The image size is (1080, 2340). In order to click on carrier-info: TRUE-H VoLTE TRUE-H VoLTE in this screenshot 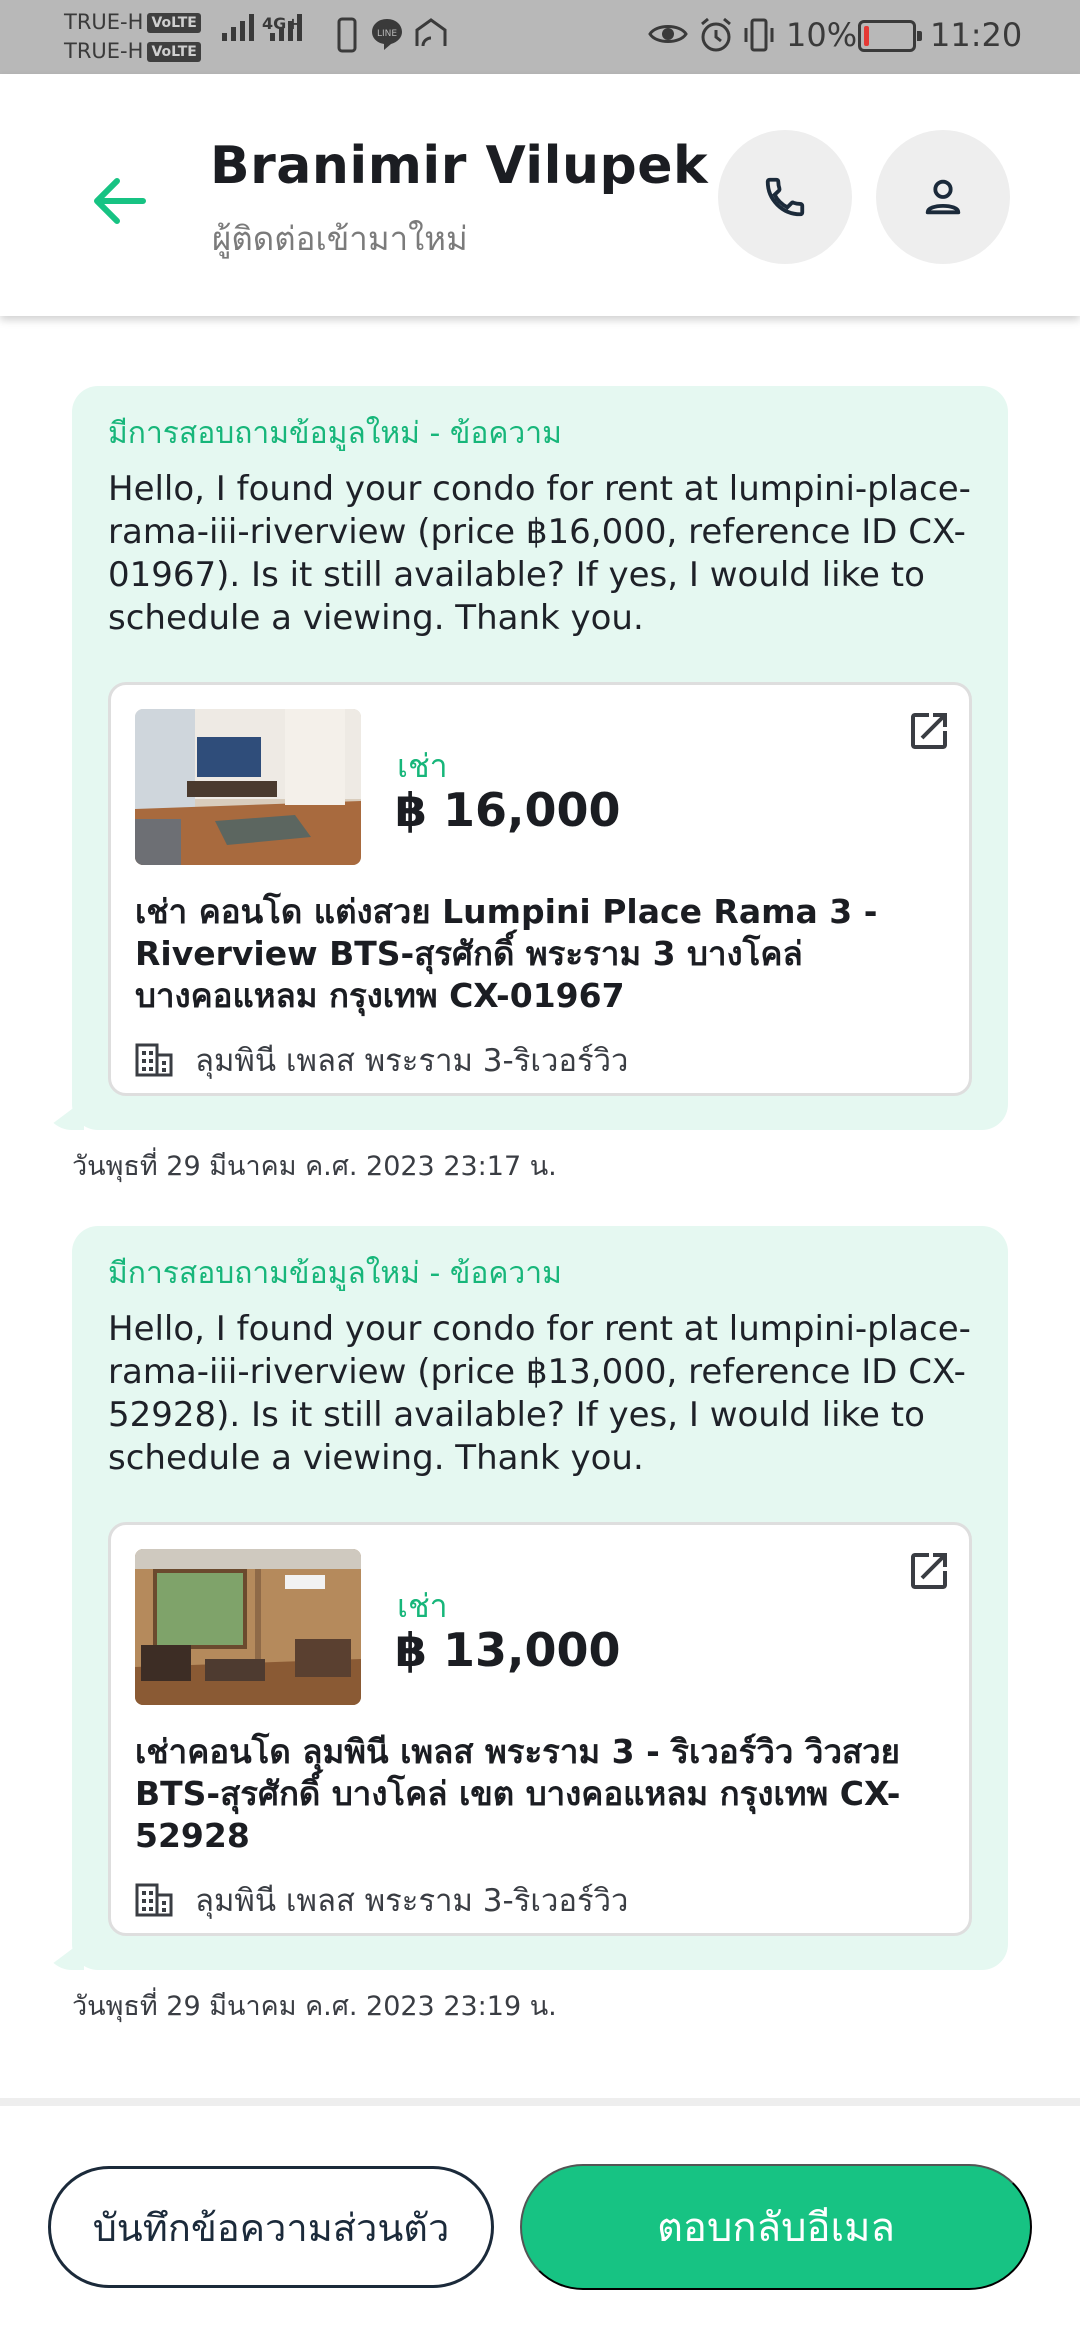, I will do `click(132, 37)`.